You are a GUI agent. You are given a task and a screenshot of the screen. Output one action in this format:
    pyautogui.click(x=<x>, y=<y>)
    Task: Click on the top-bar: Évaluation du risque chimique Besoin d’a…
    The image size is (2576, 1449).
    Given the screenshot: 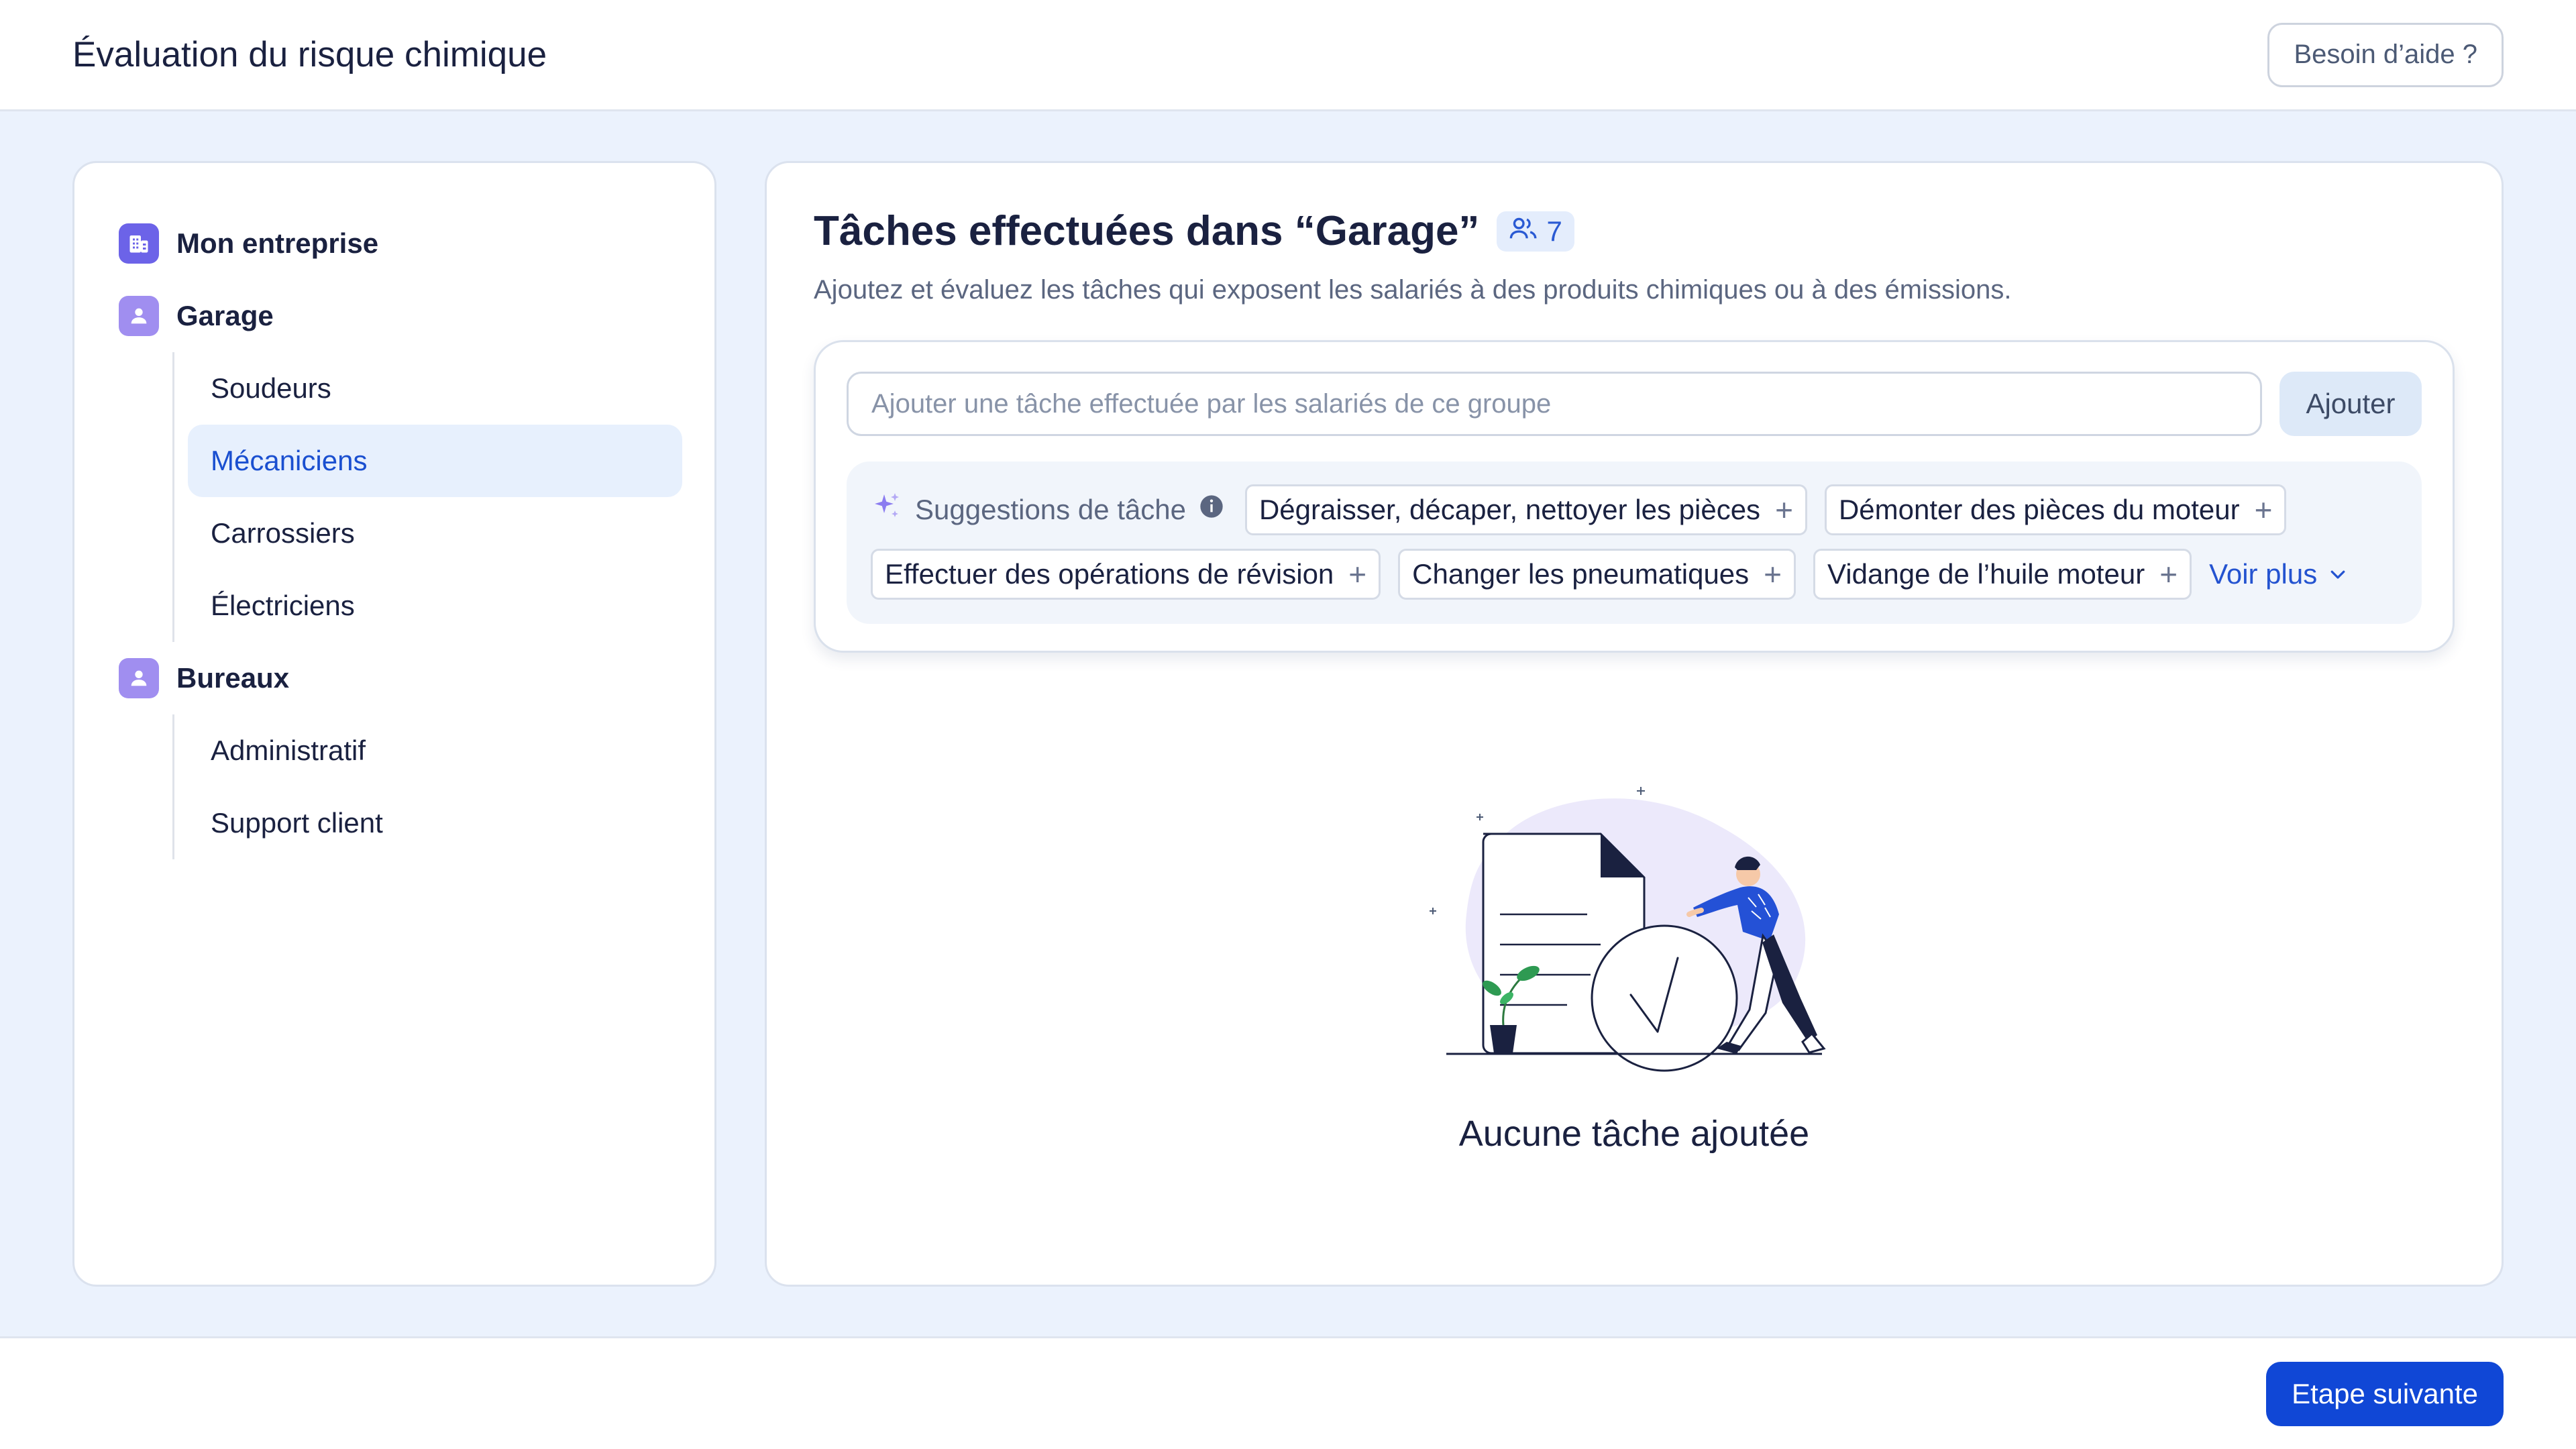 What is the action you would take?
    pyautogui.click(x=1288, y=55)
    